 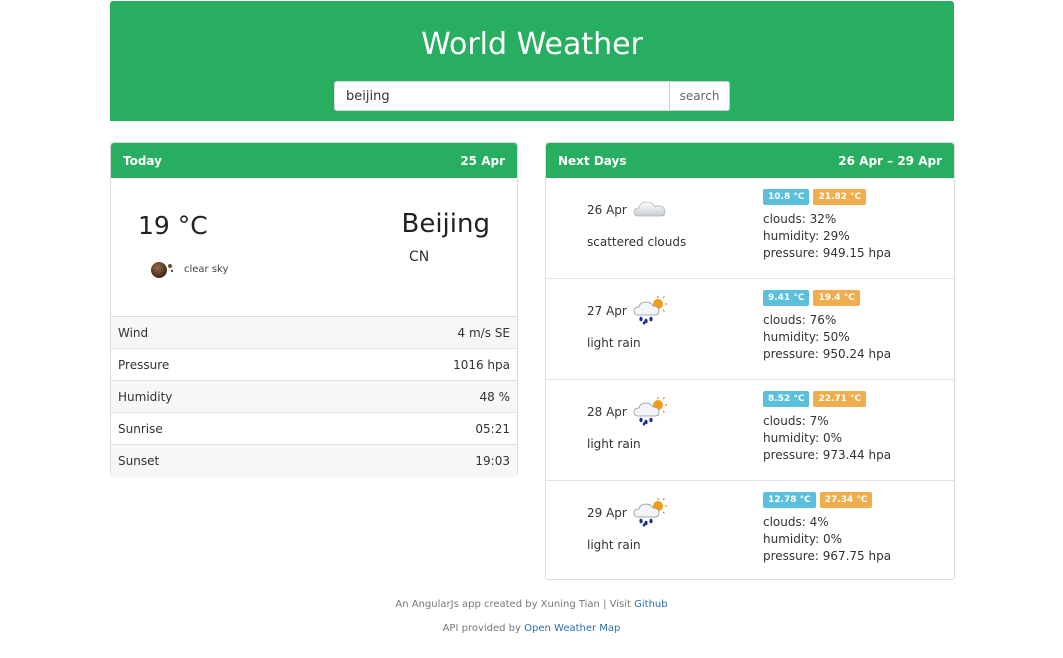 I want to click on city-name: Beijing, so click(x=446, y=224).